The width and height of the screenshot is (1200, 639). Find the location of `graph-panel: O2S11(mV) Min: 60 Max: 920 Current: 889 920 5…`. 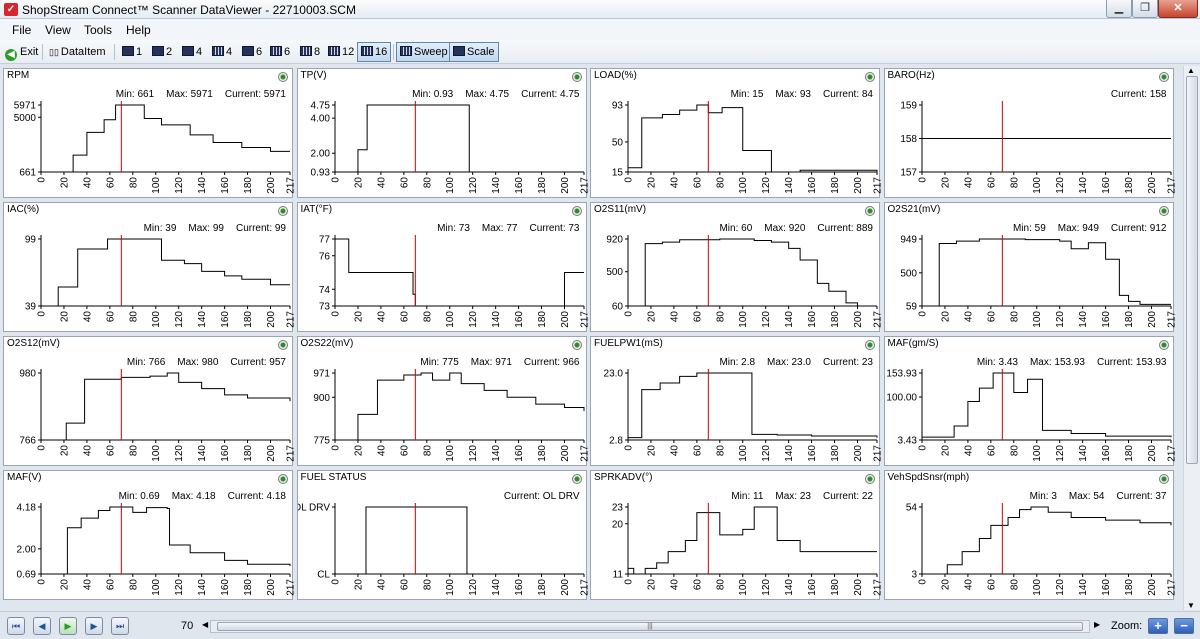

graph-panel: O2S11(mV) Min: 60 Max: 920 Current: 889 920 5… is located at coordinates (735, 267).